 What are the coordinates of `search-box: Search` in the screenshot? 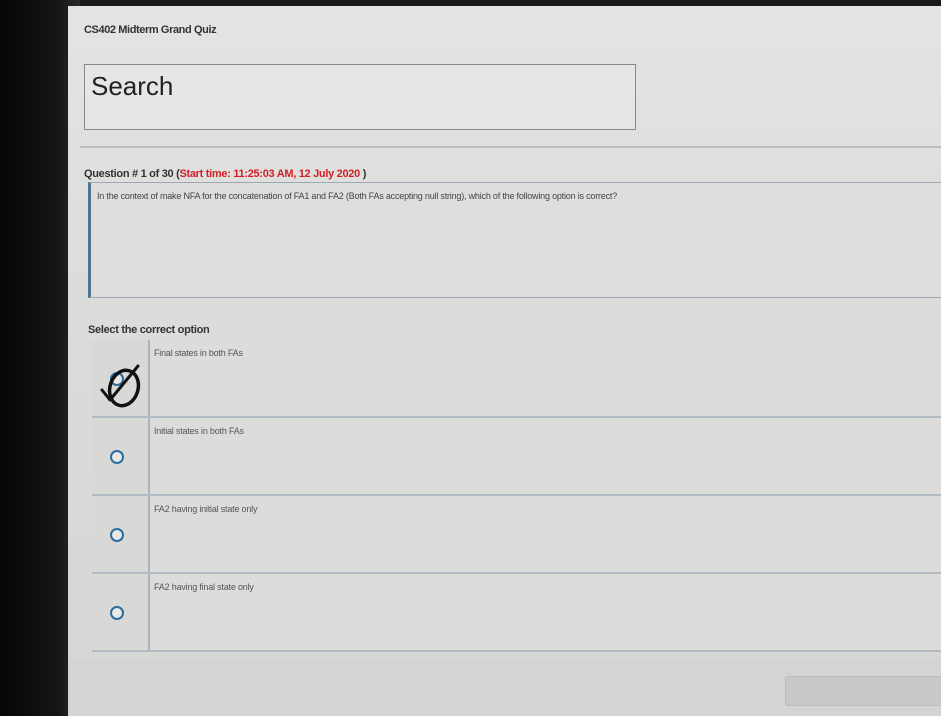 It's located at (360, 97).